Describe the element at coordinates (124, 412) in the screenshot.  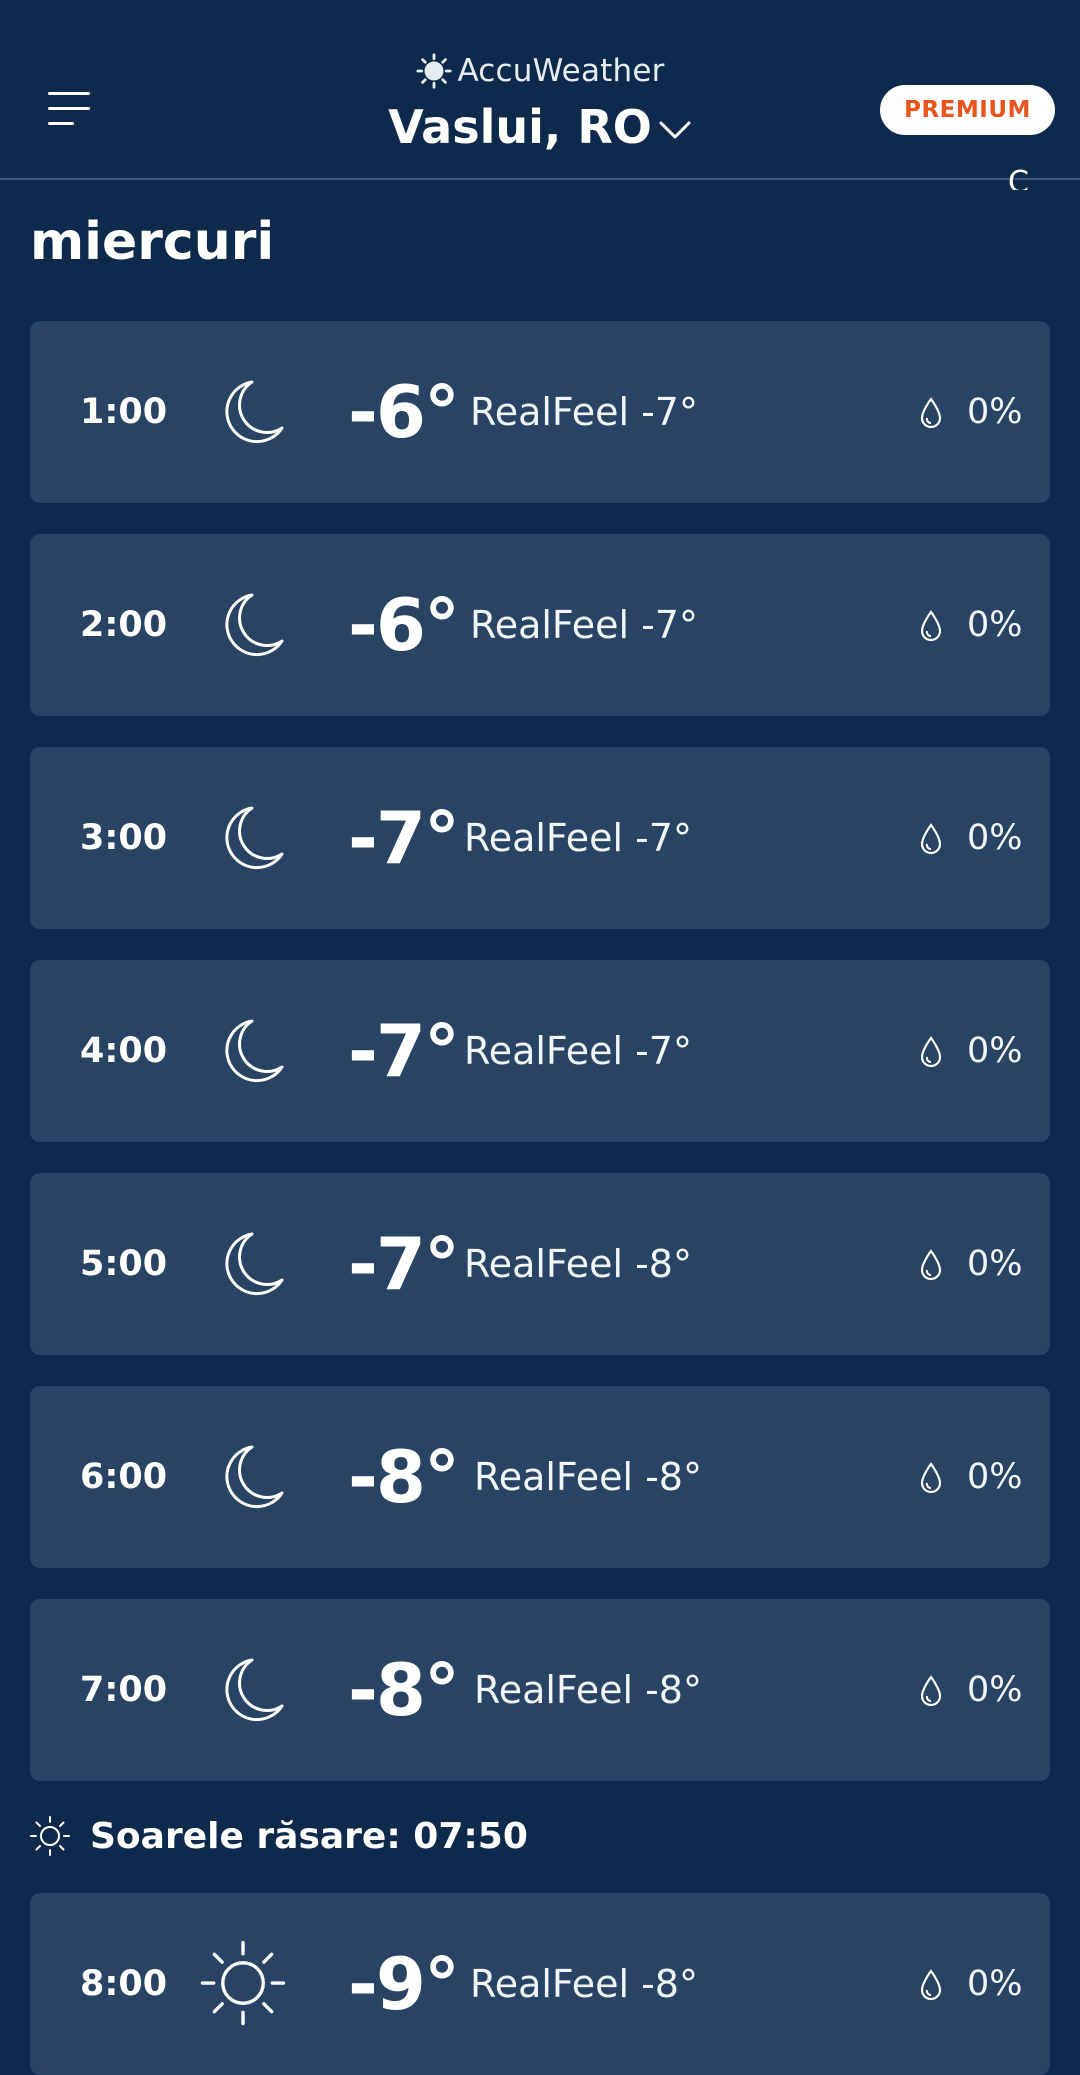
I see `hour-time: 1:00` at that location.